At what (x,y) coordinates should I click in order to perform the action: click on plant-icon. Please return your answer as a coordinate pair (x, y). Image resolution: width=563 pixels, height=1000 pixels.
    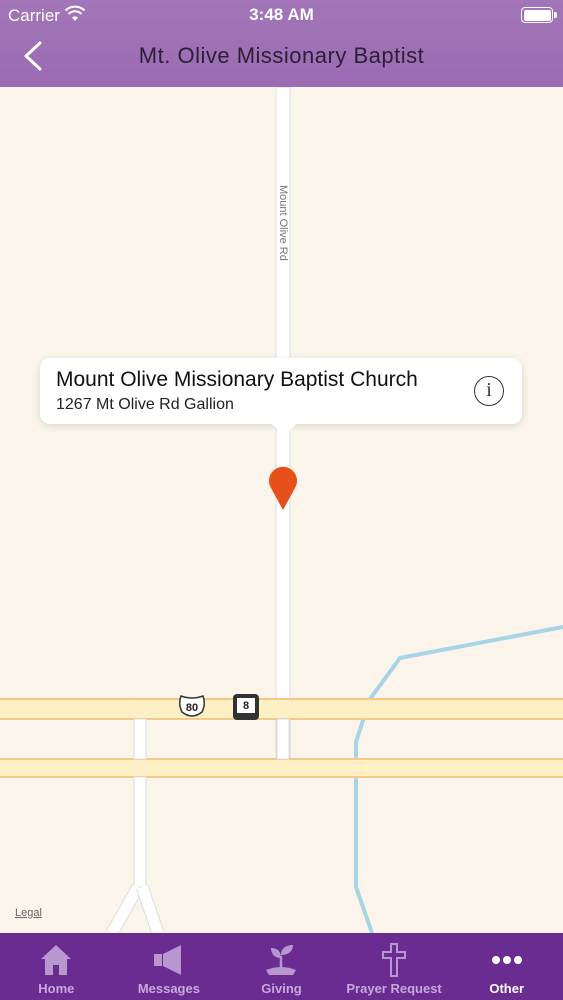
    Looking at the image, I should click on (281, 960).